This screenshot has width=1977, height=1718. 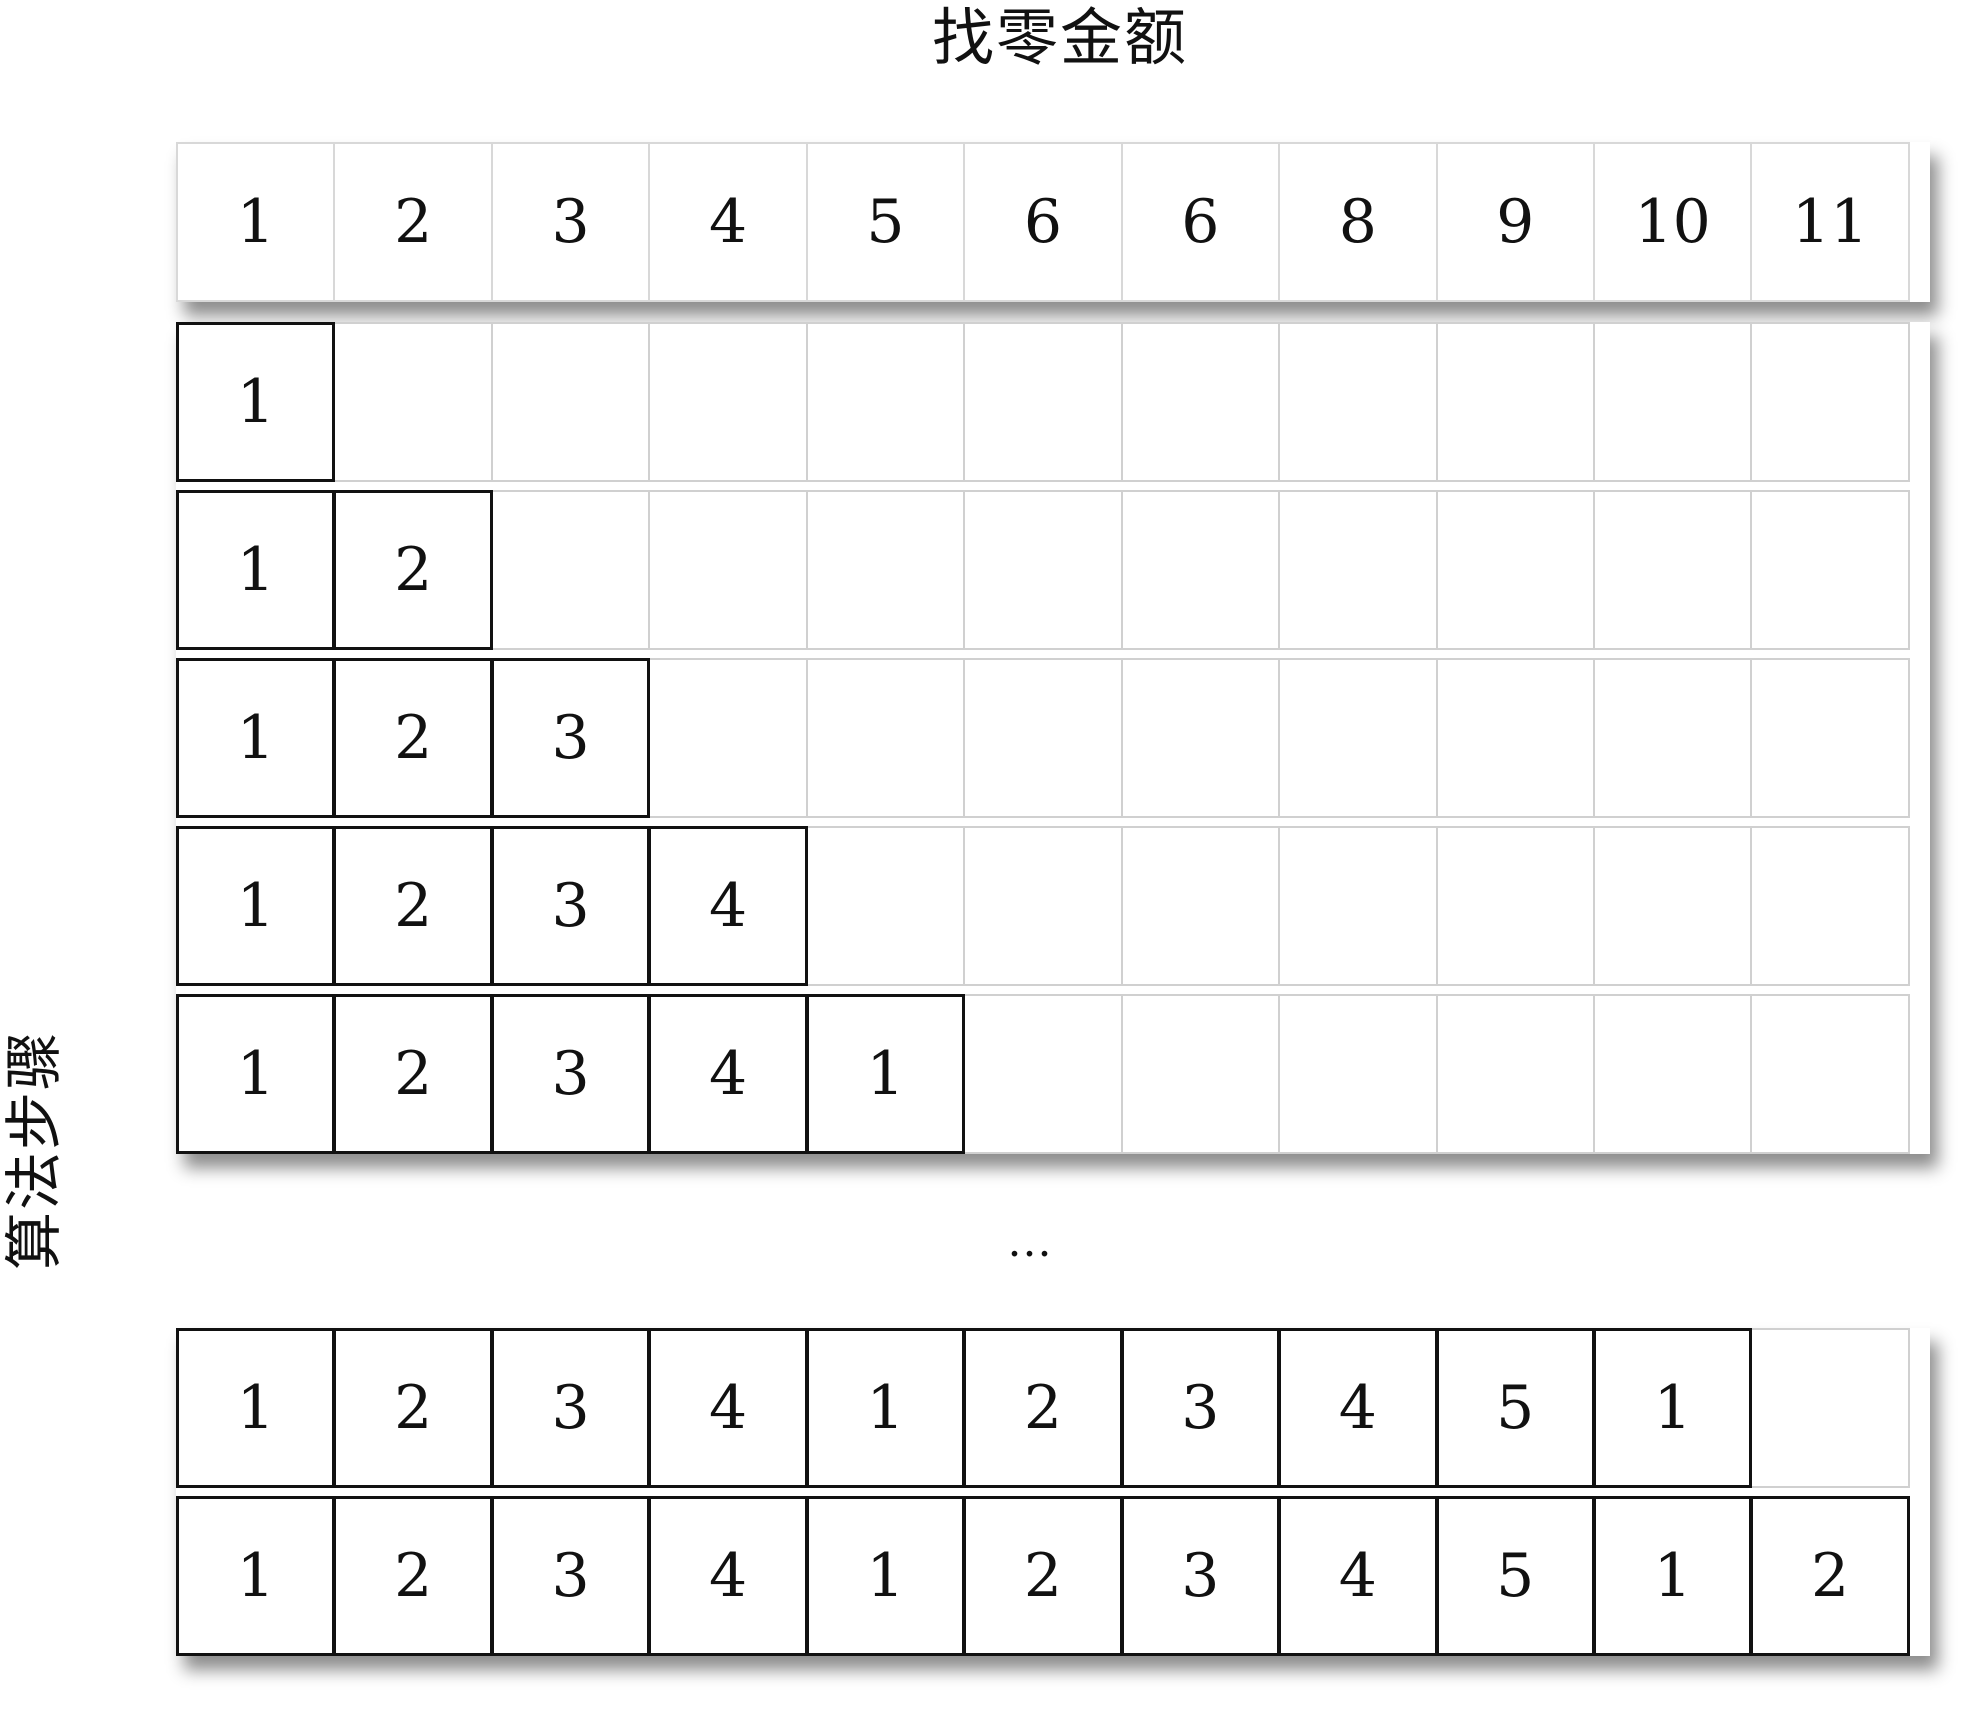 I want to click on step-row: 1234, so click(x=1053, y=906).